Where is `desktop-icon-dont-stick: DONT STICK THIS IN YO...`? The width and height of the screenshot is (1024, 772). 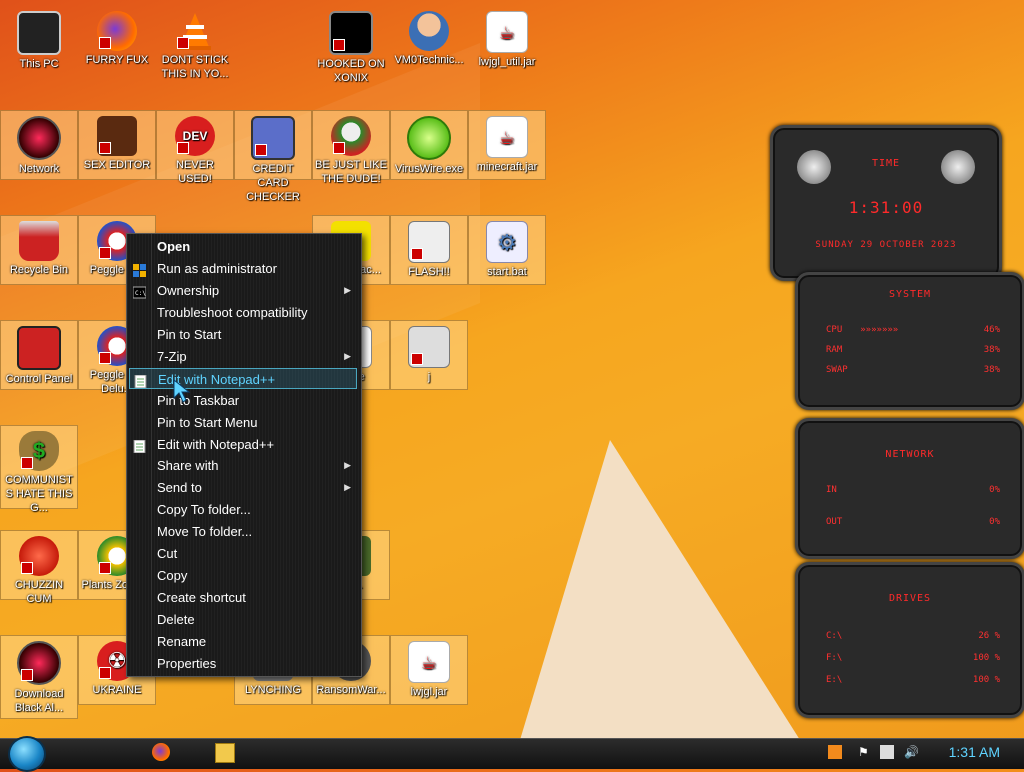
desktop-icon-dont-stick: DONT STICK THIS IN YO... is located at coordinates (195, 43).